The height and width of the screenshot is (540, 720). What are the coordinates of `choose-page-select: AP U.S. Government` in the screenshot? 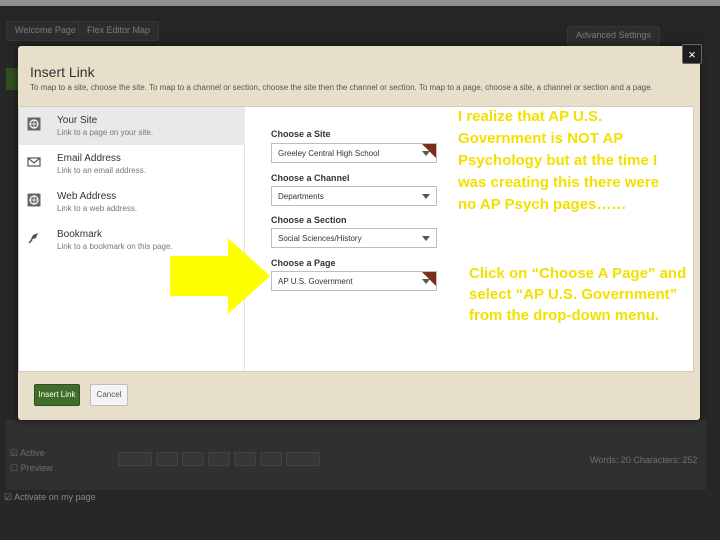 It's located at (354, 281).